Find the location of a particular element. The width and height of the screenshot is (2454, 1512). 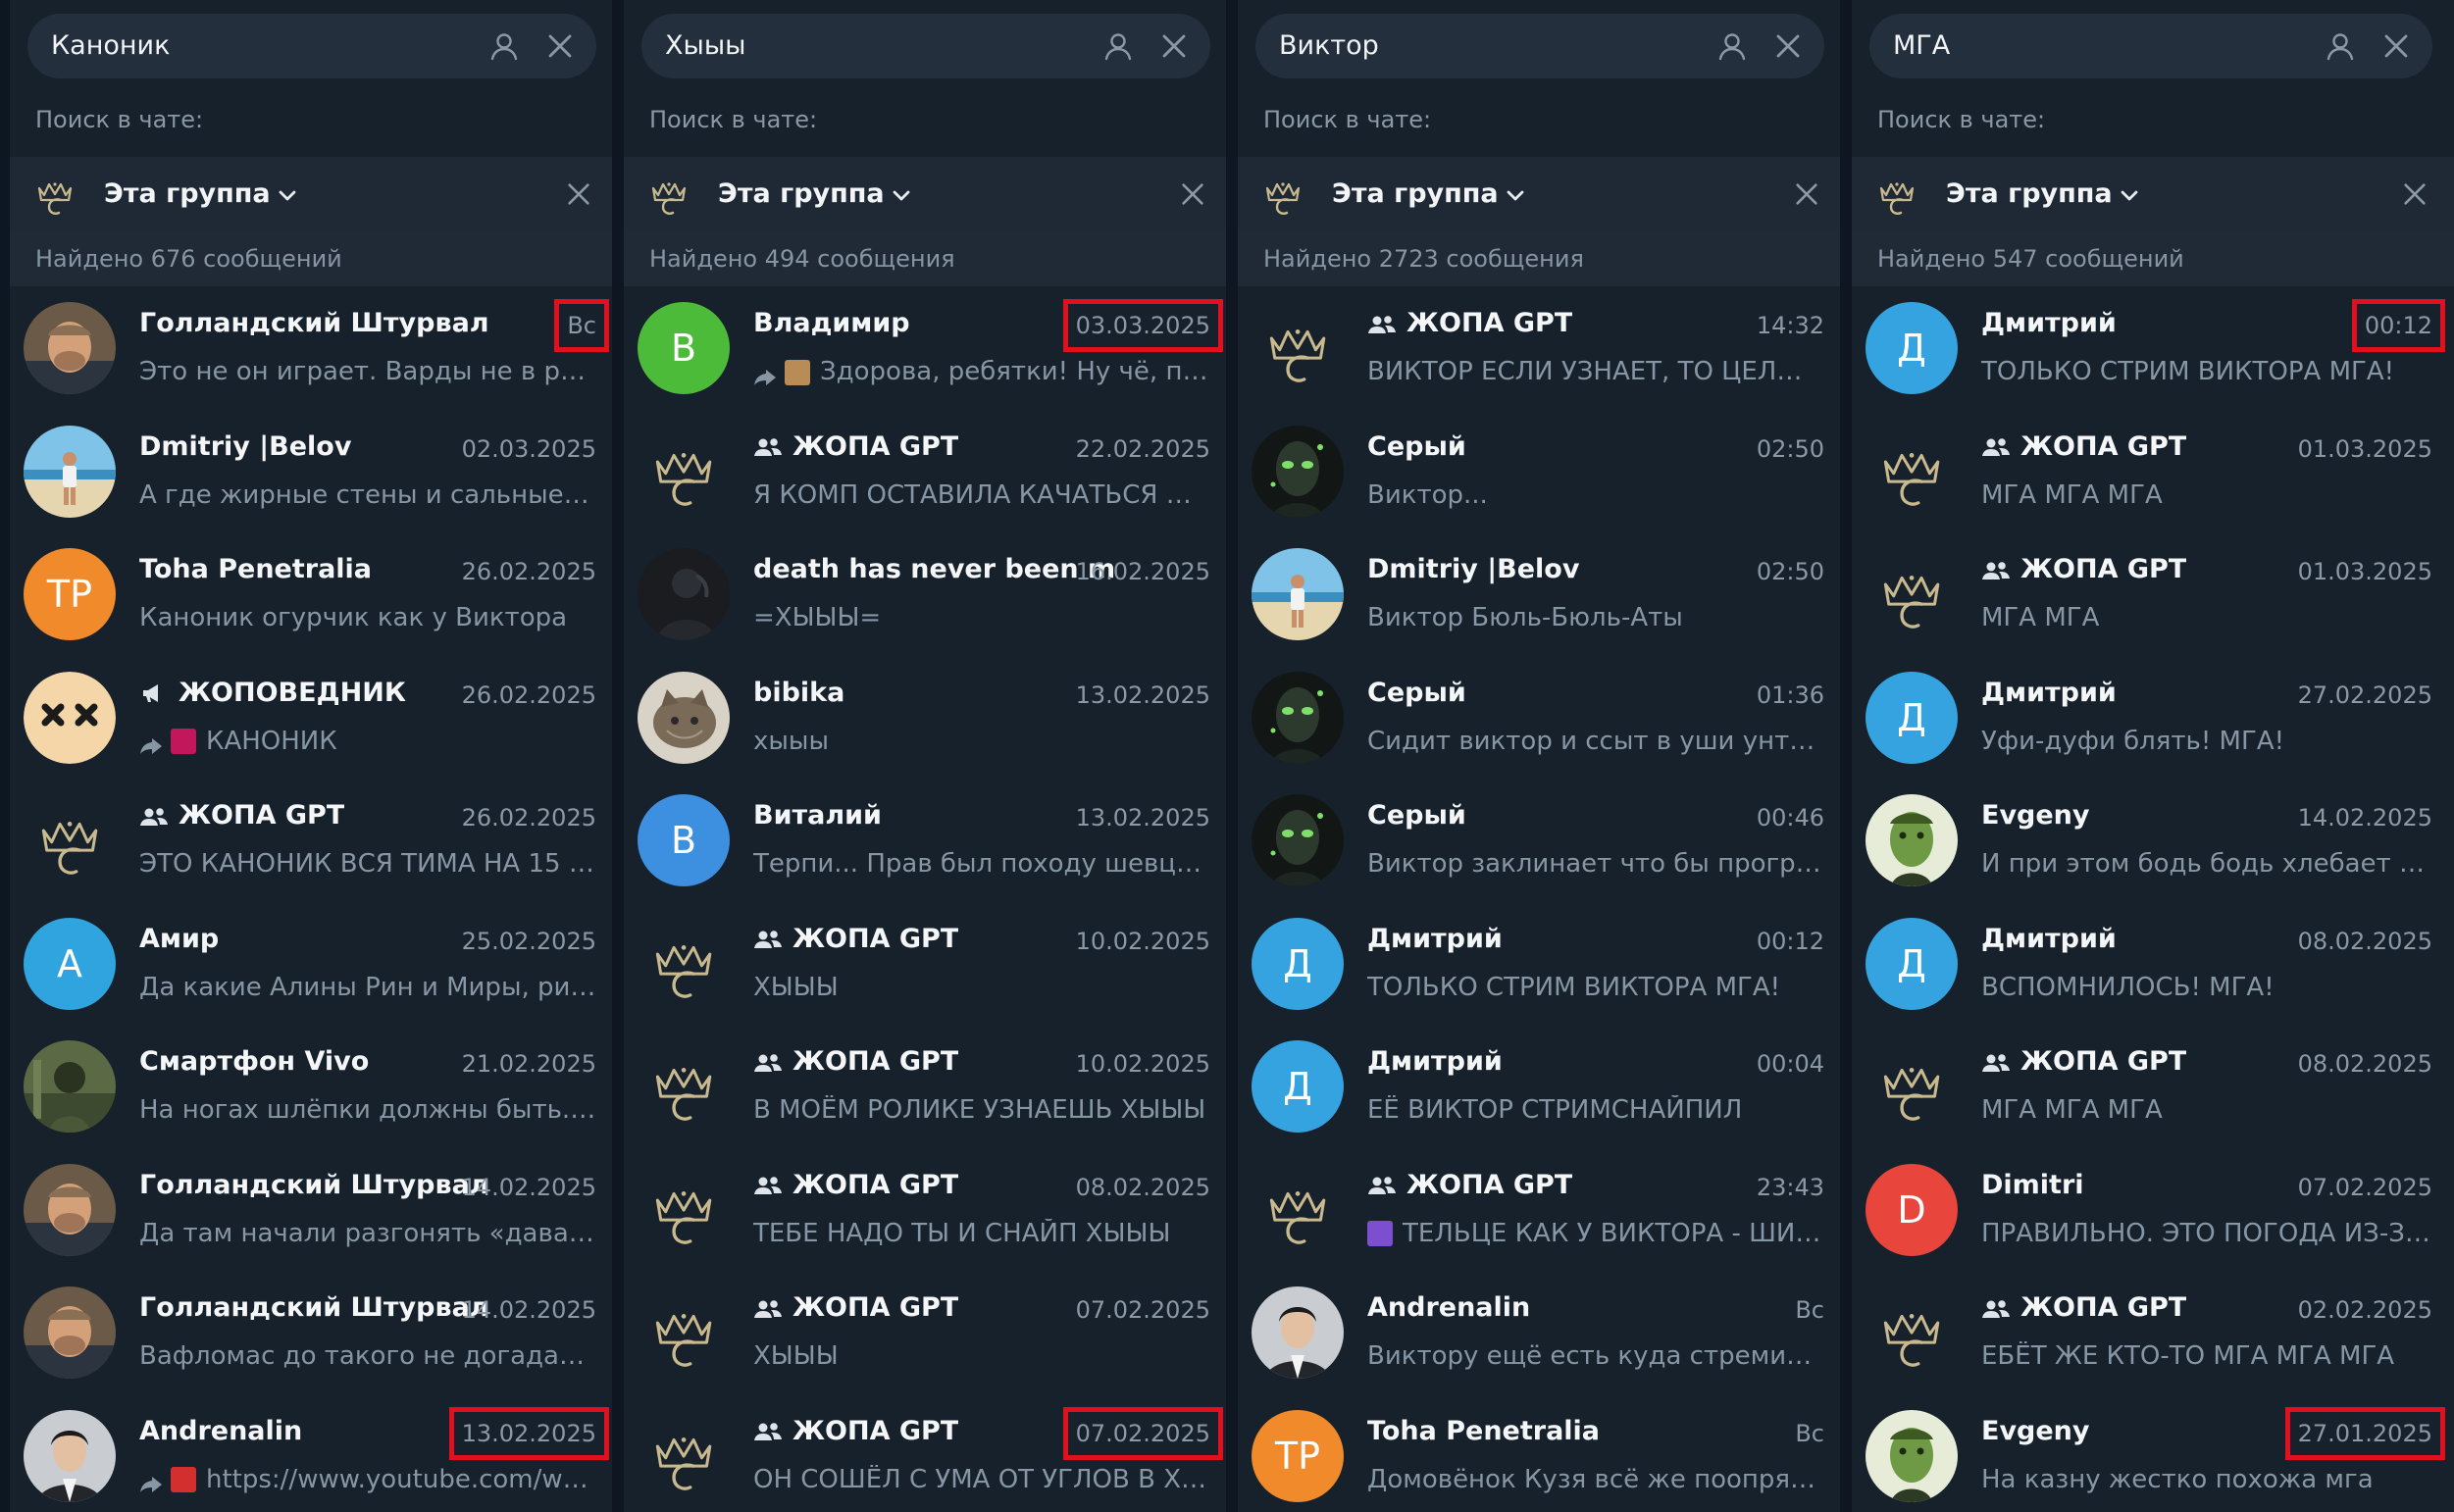

search-field: Хыыы is located at coordinates (926, 46).